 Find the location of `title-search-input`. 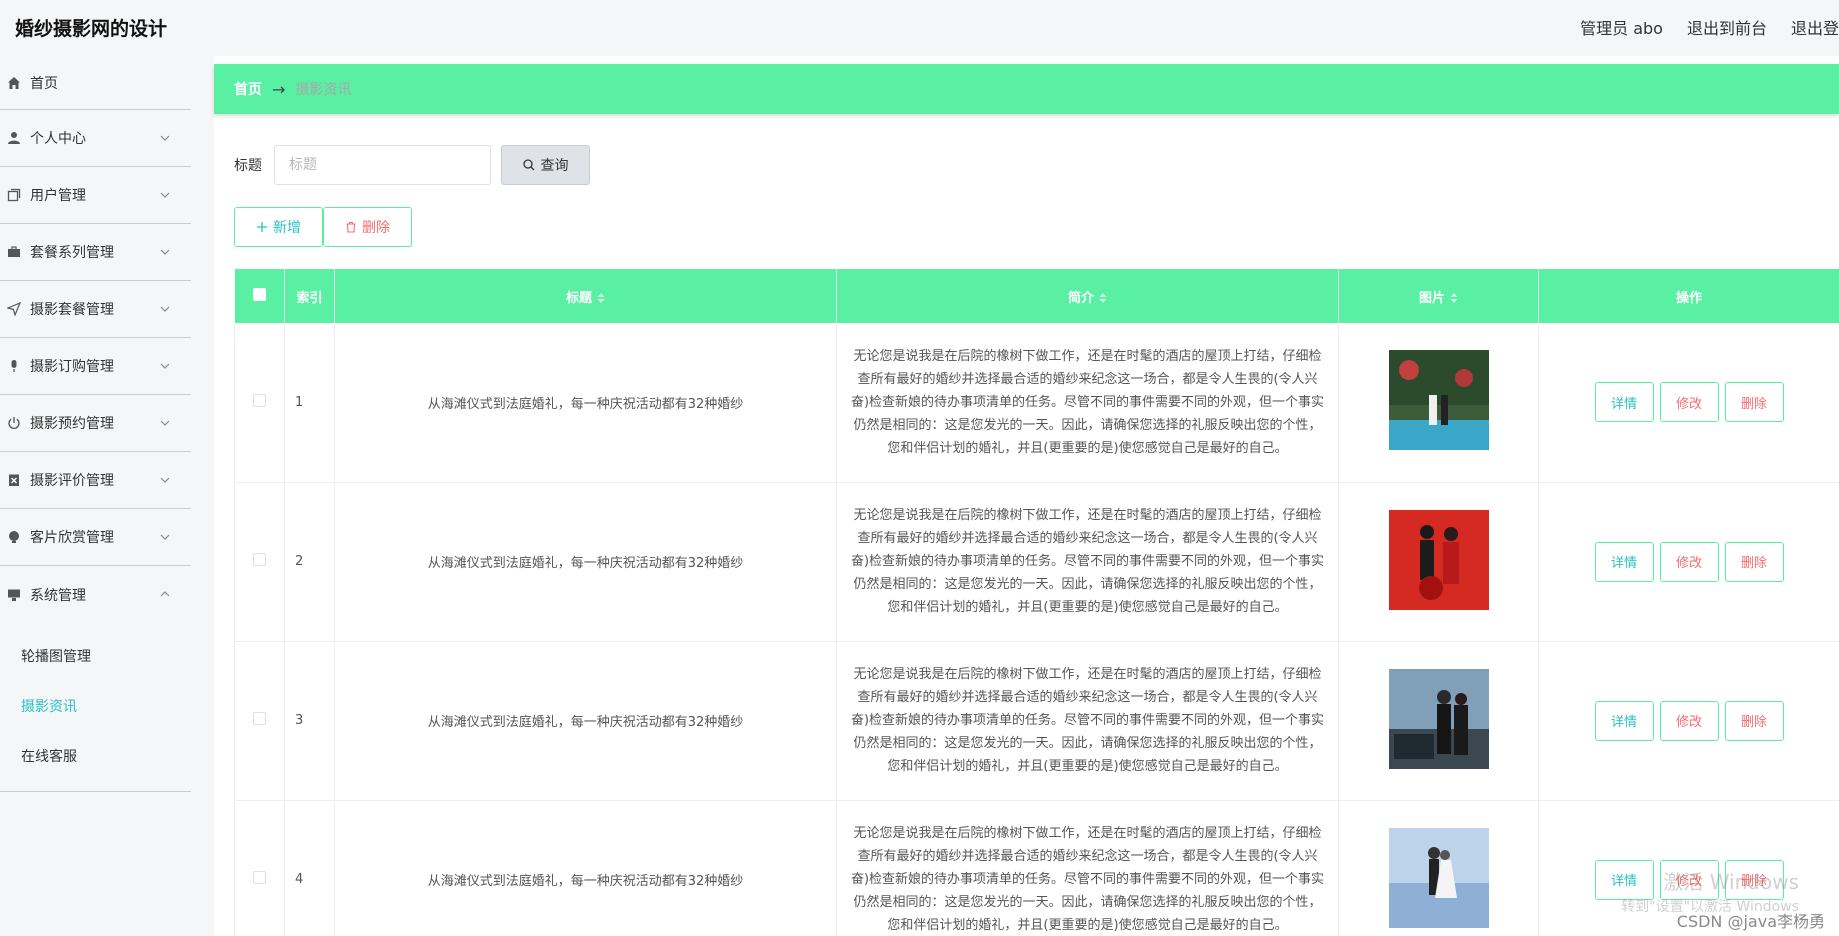

title-search-input is located at coordinates (382, 165).